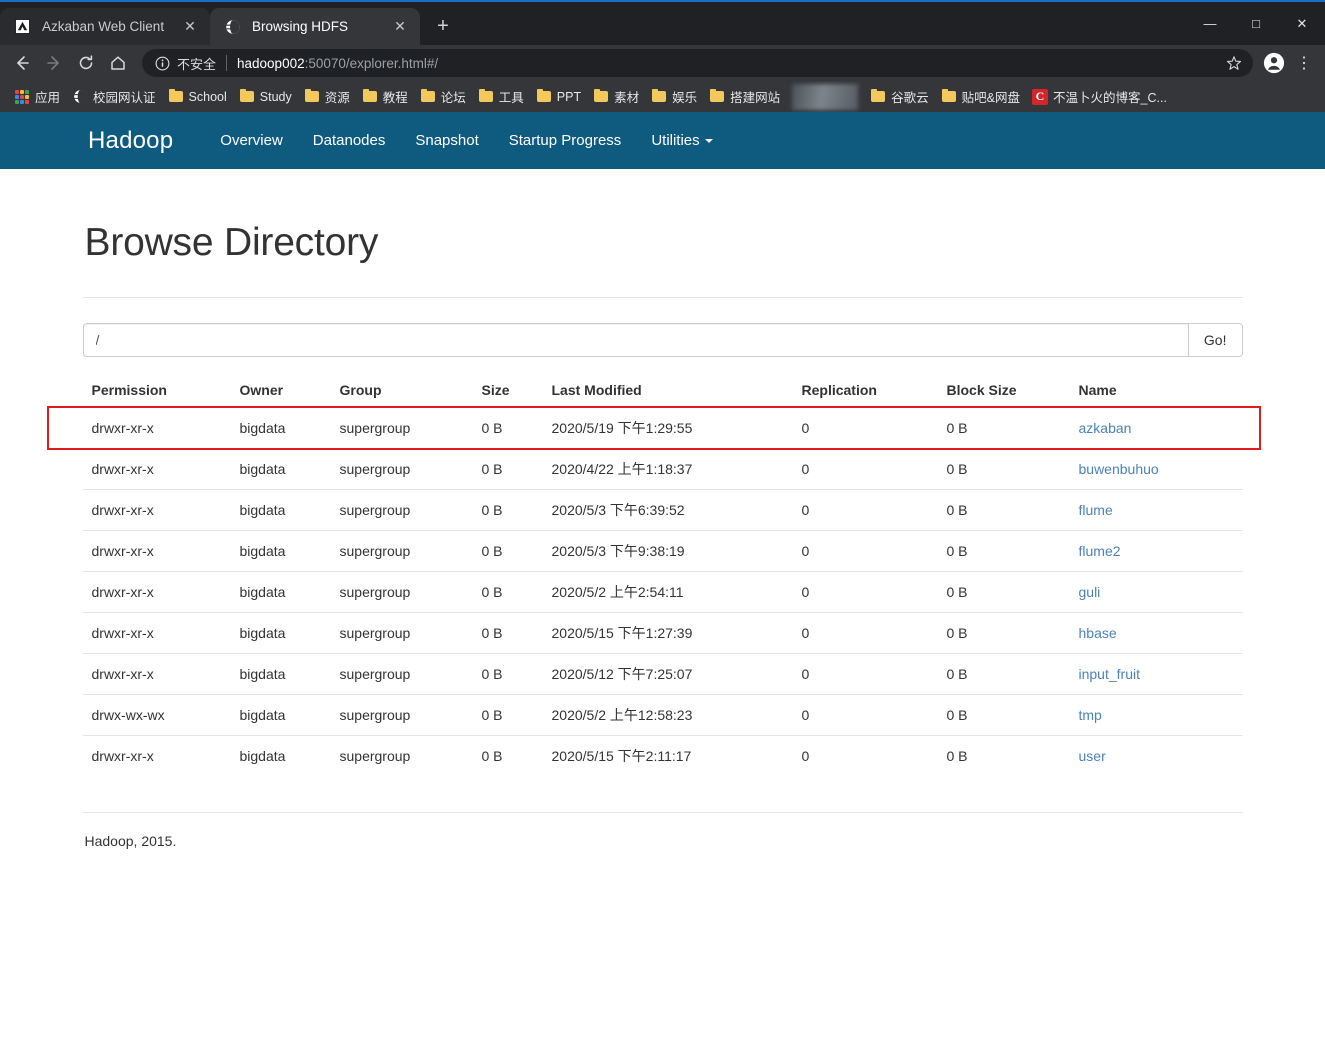 The image size is (1325, 1042). What do you see at coordinates (275, 96) in the screenshot?
I see `bookmark-label: Study` at bounding box center [275, 96].